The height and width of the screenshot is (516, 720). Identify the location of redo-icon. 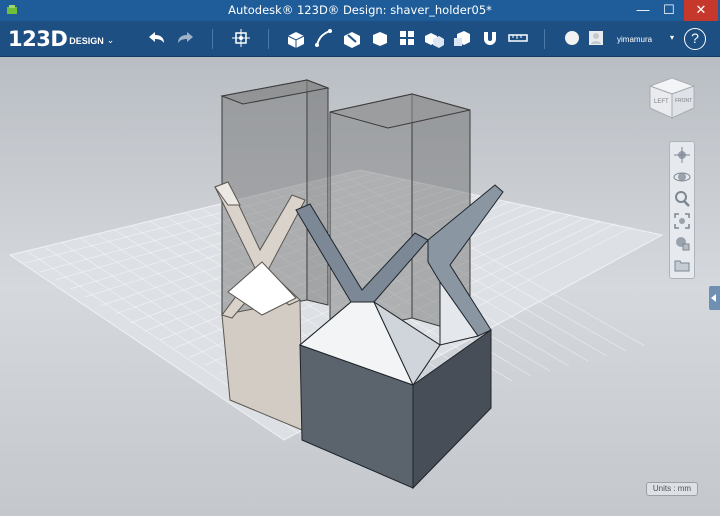
(185, 37).